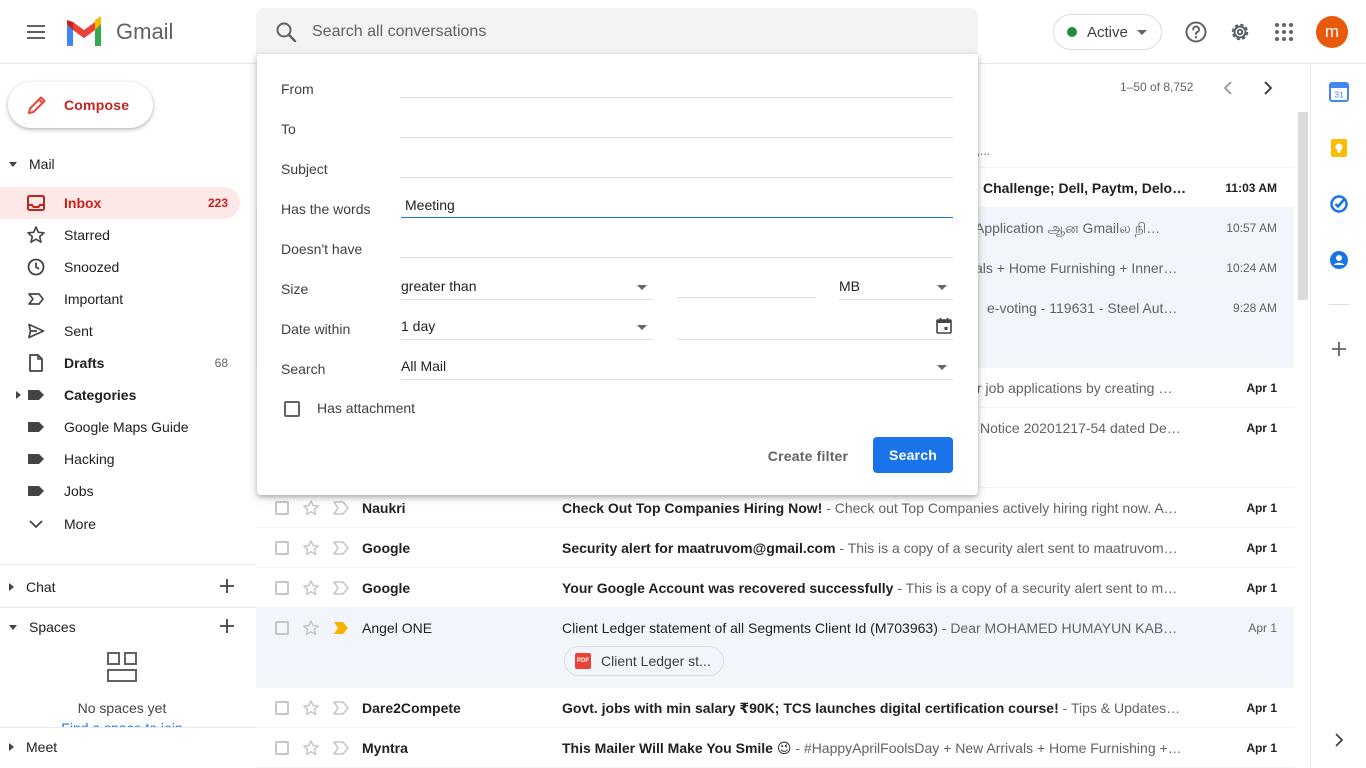 Image resolution: width=1366 pixels, height=768 pixels. Describe the element at coordinates (120, 395) in the screenshot. I see `sidebar-item-categories: Categories` at that location.